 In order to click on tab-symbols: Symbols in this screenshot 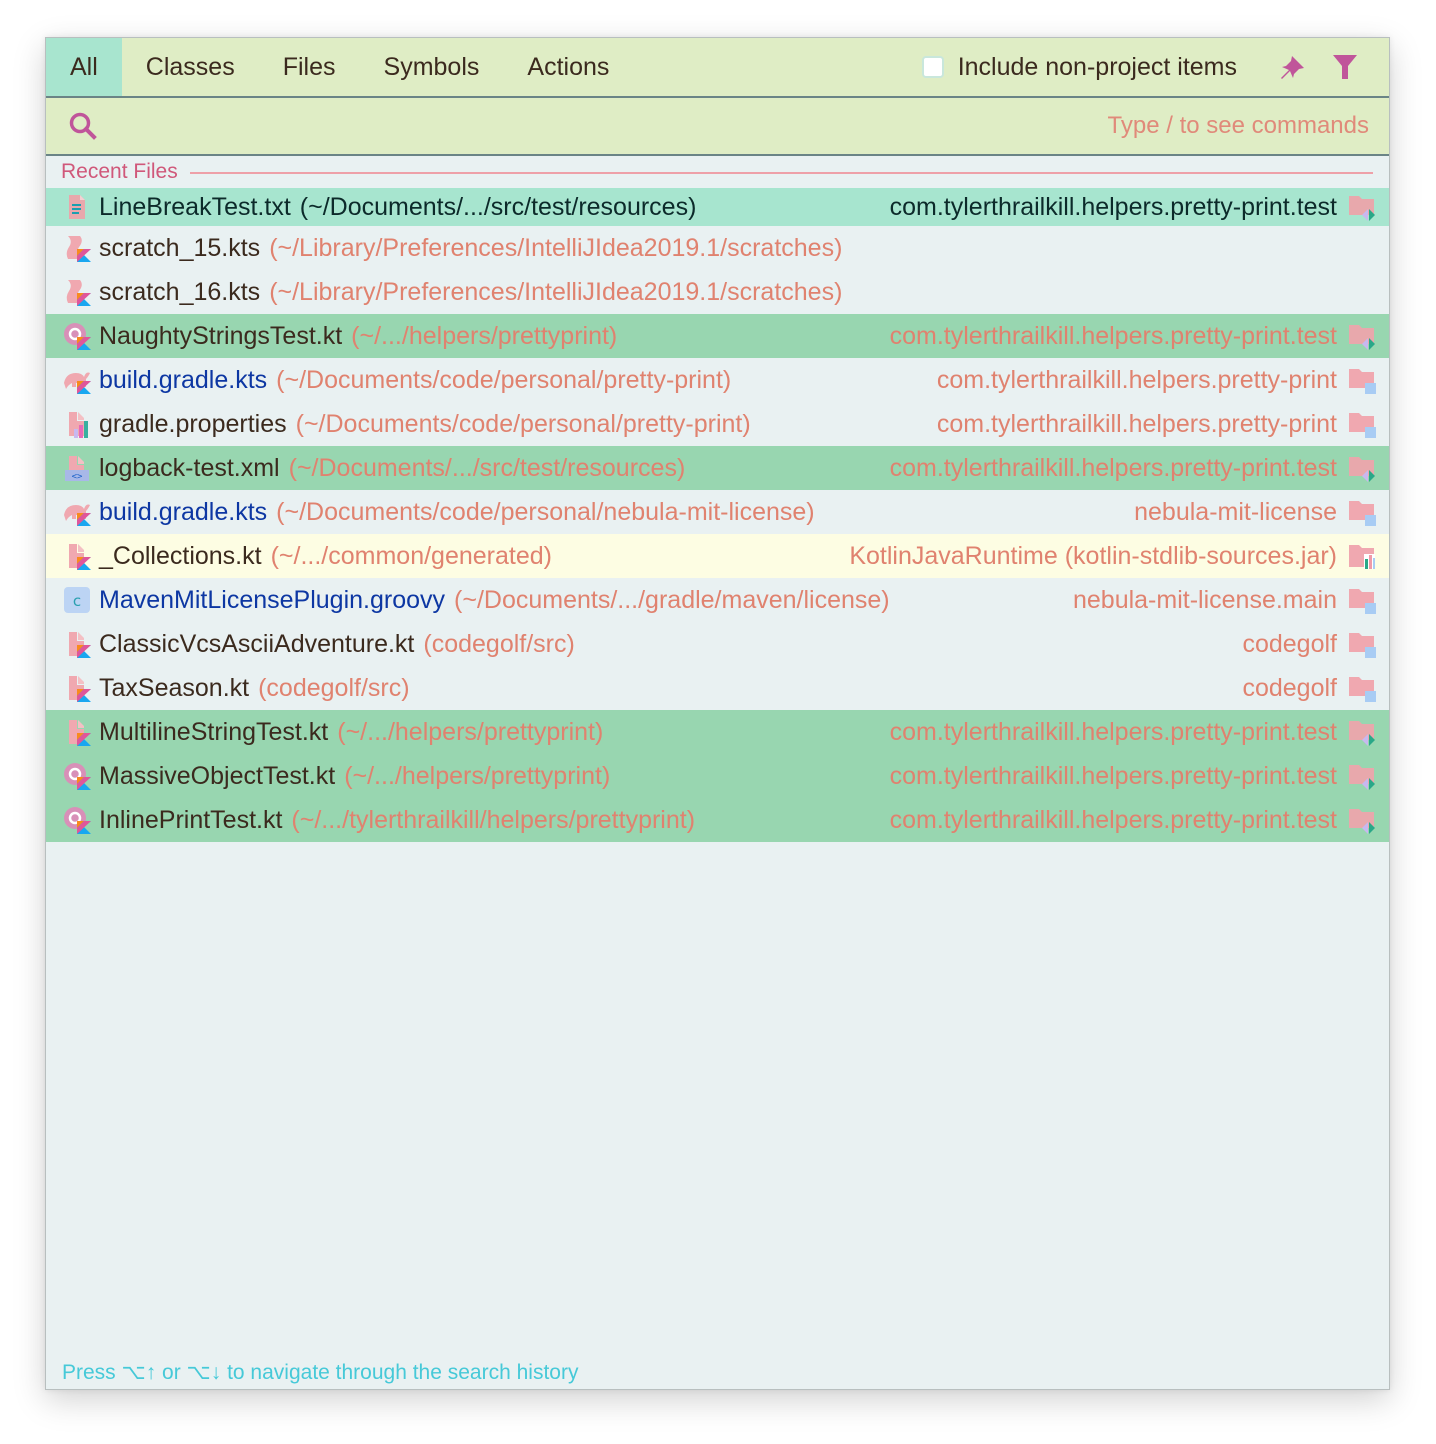, I will do `click(432, 67)`.